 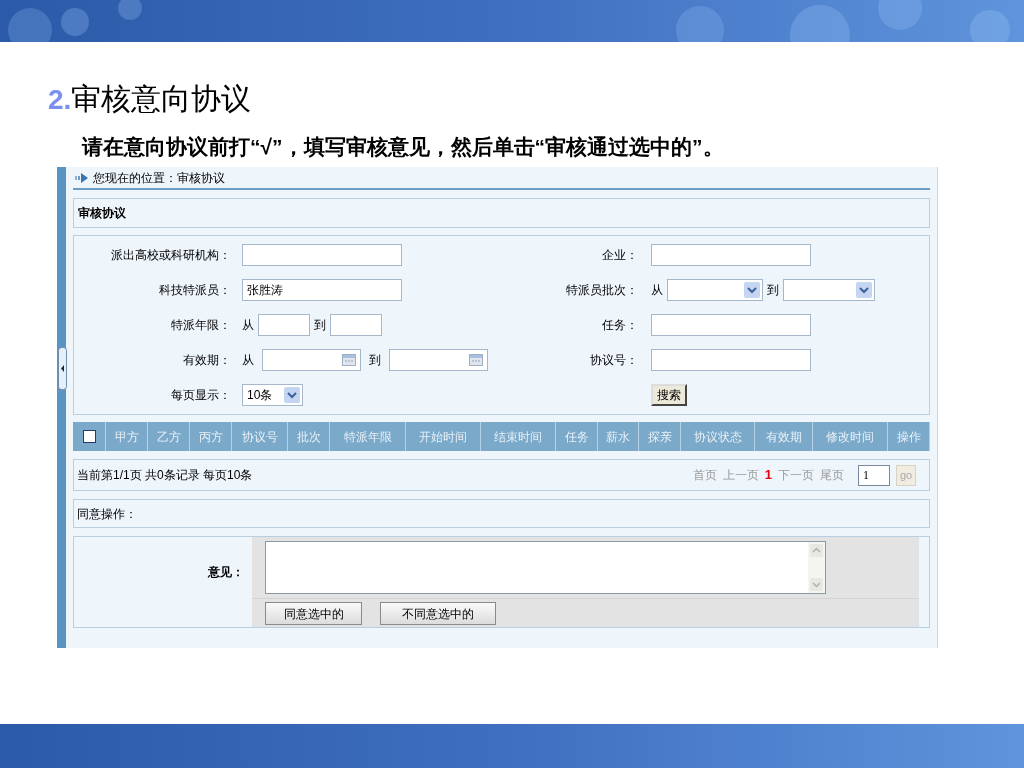 I want to click on action-button: 不同意选中的, so click(x=438, y=613).